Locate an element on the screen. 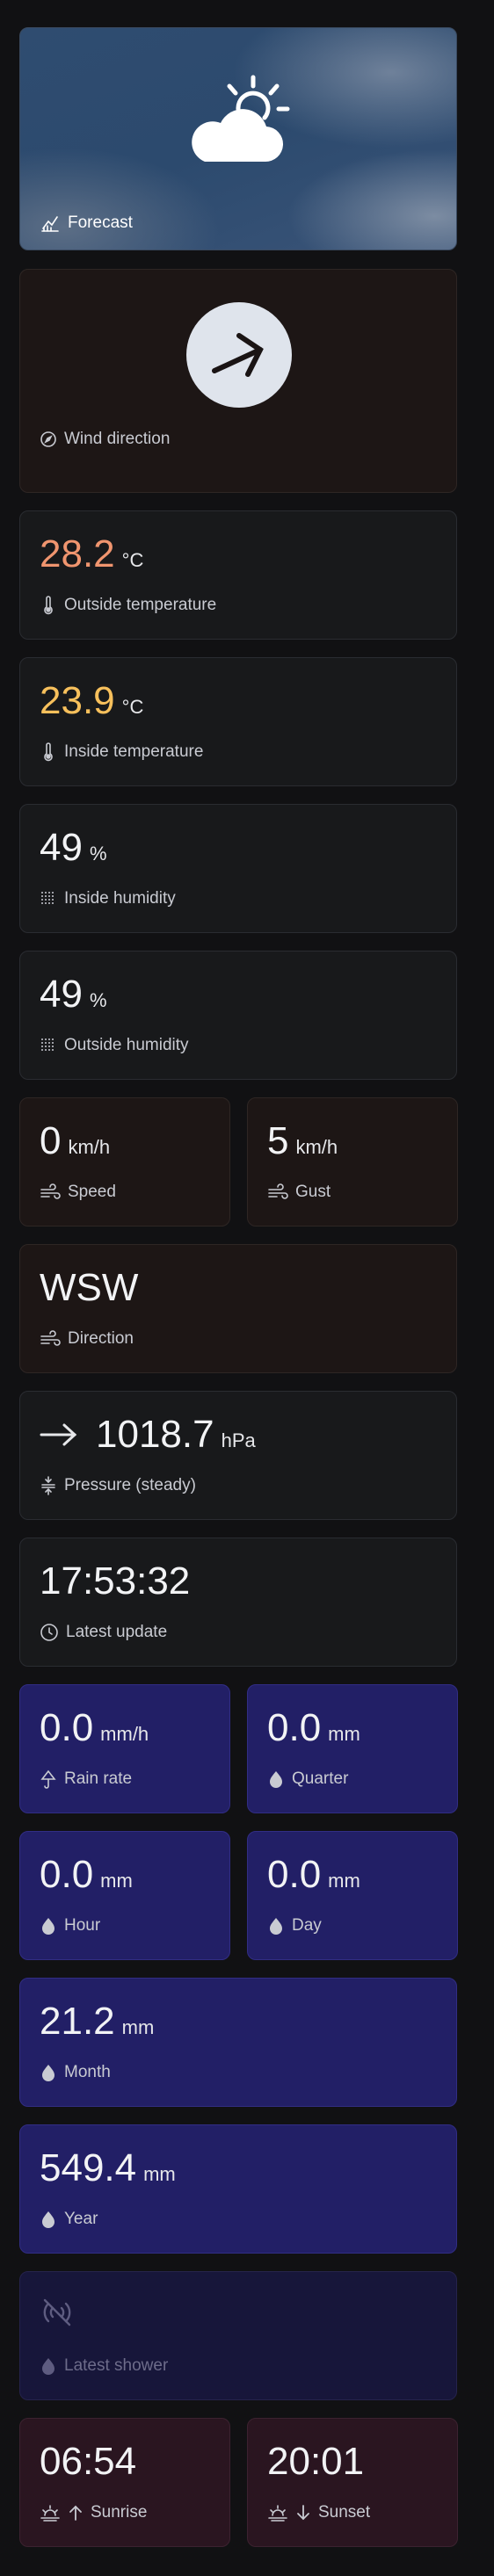 This screenshot has height=2576, width=494. inside-humidity-label-row: Inside humidity is located at coordinates (108, 898).